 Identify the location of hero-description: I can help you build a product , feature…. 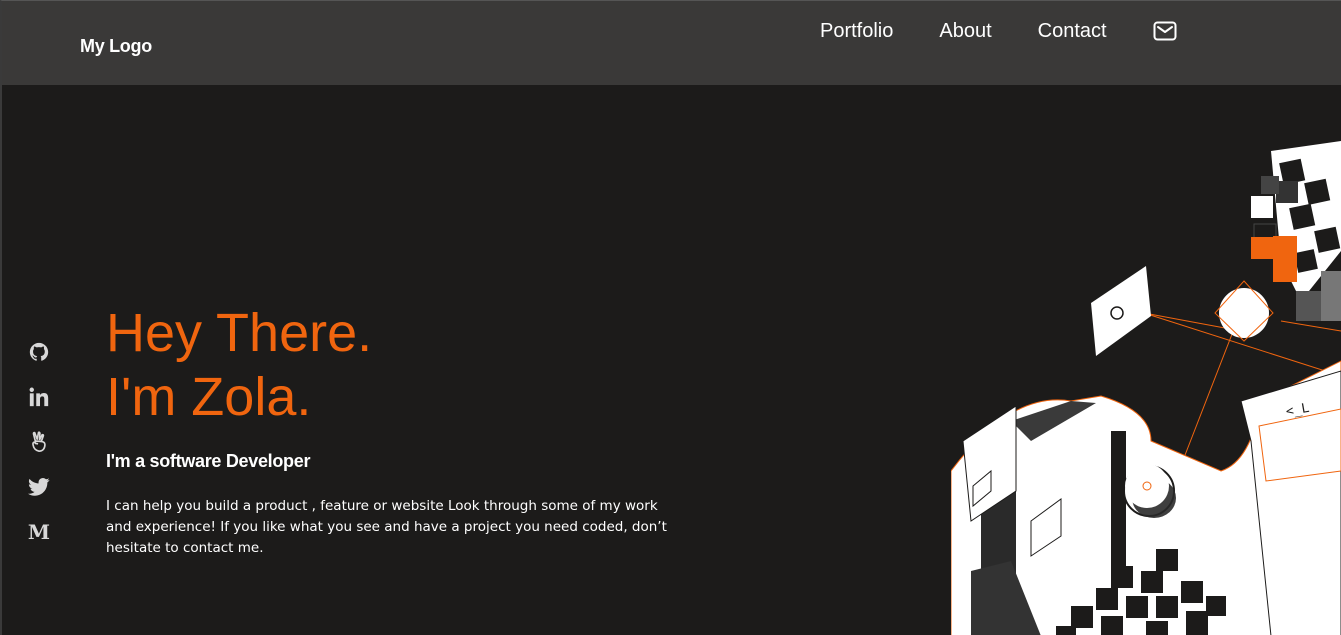
(386, 527).